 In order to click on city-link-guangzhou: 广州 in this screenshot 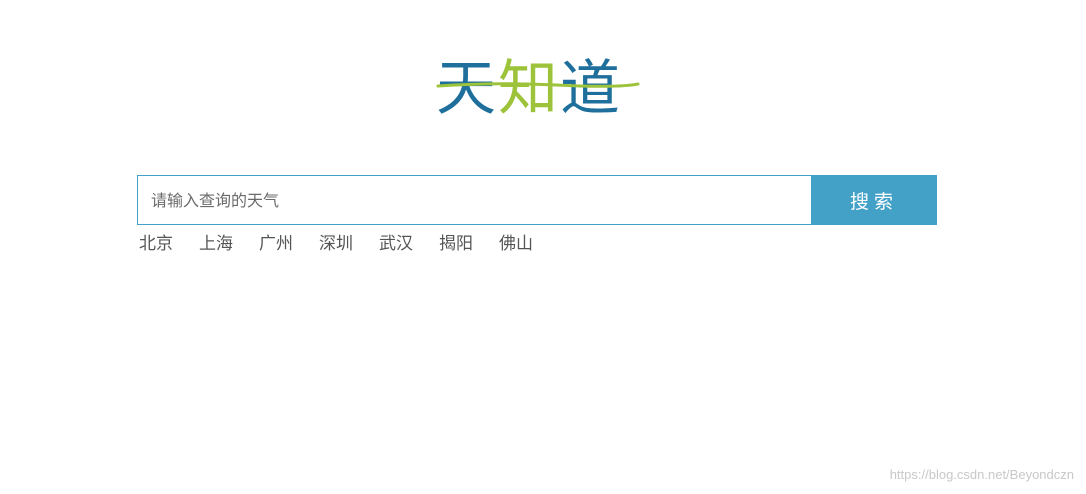, I will do `click(276, 244)`.